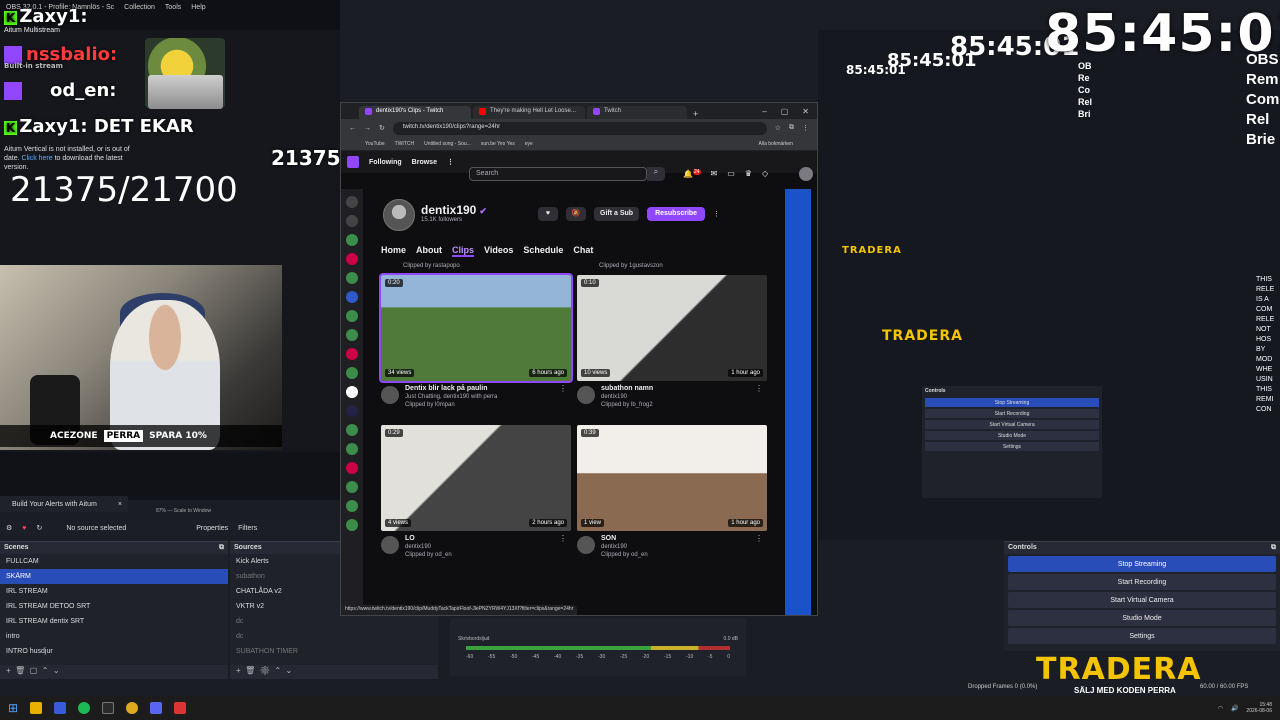  What do you see at coordinates (791, 128) in the screenshot?
I see `extensions-icon: ⧉` at bounding box center [791, 128].